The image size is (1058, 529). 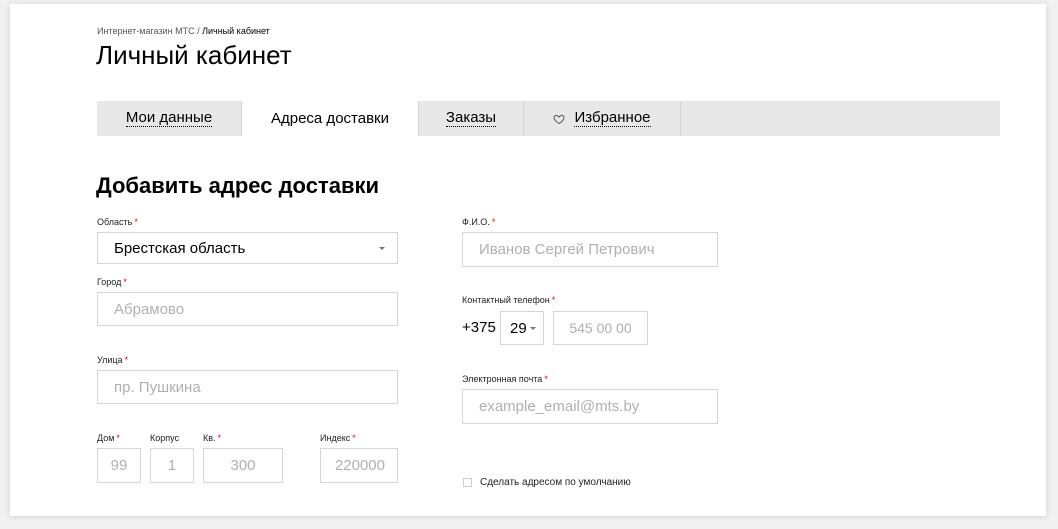 What do you see at coordinates (165, 438) in the screenshot?
I see `building-label: Корпус` at bounding box center [165, 438].